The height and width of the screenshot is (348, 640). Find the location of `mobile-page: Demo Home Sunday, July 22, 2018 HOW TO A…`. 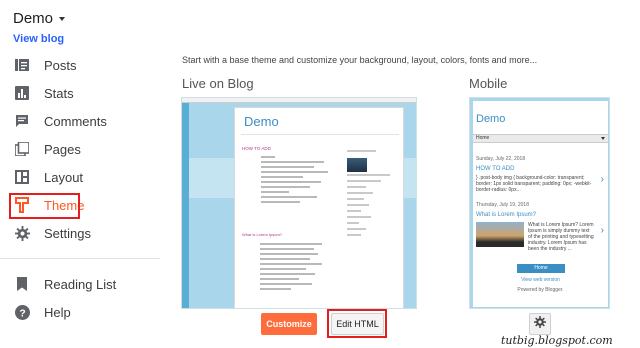

mobile-page: Demo Home Sunday, July 22, 2018 HOW TO A… is located at coordinates (540, 204).